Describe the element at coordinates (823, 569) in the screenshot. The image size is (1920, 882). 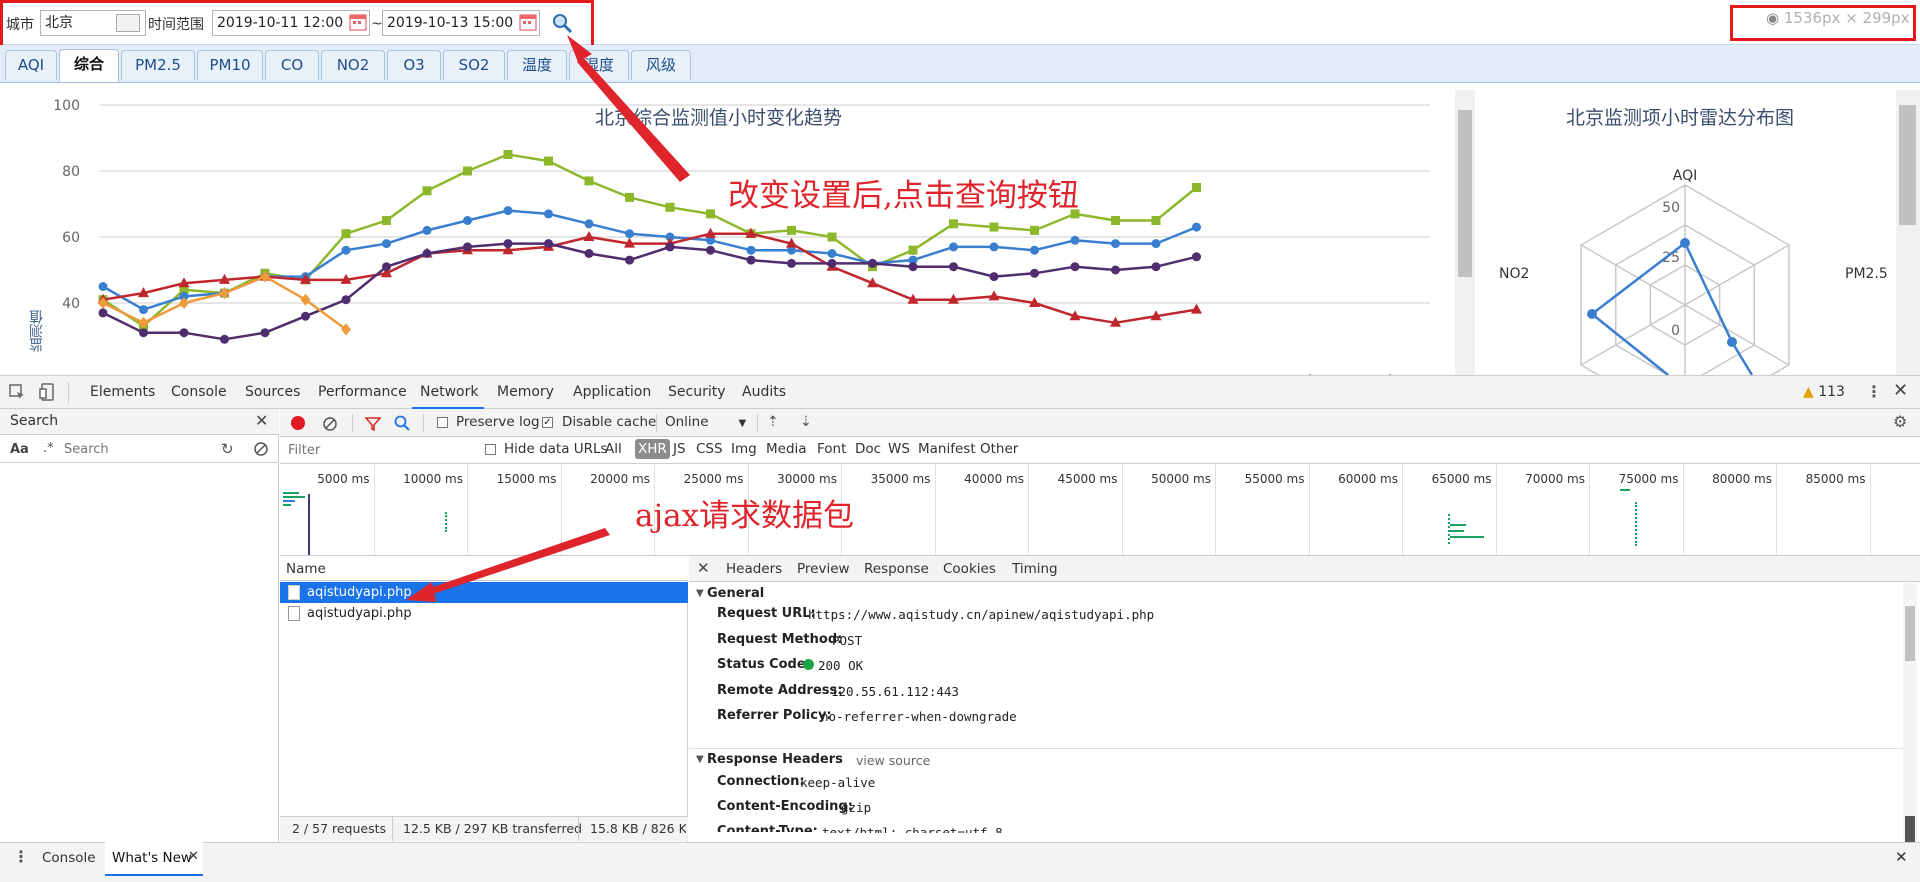
I see `detail-tab-preview: Preview` at that location.